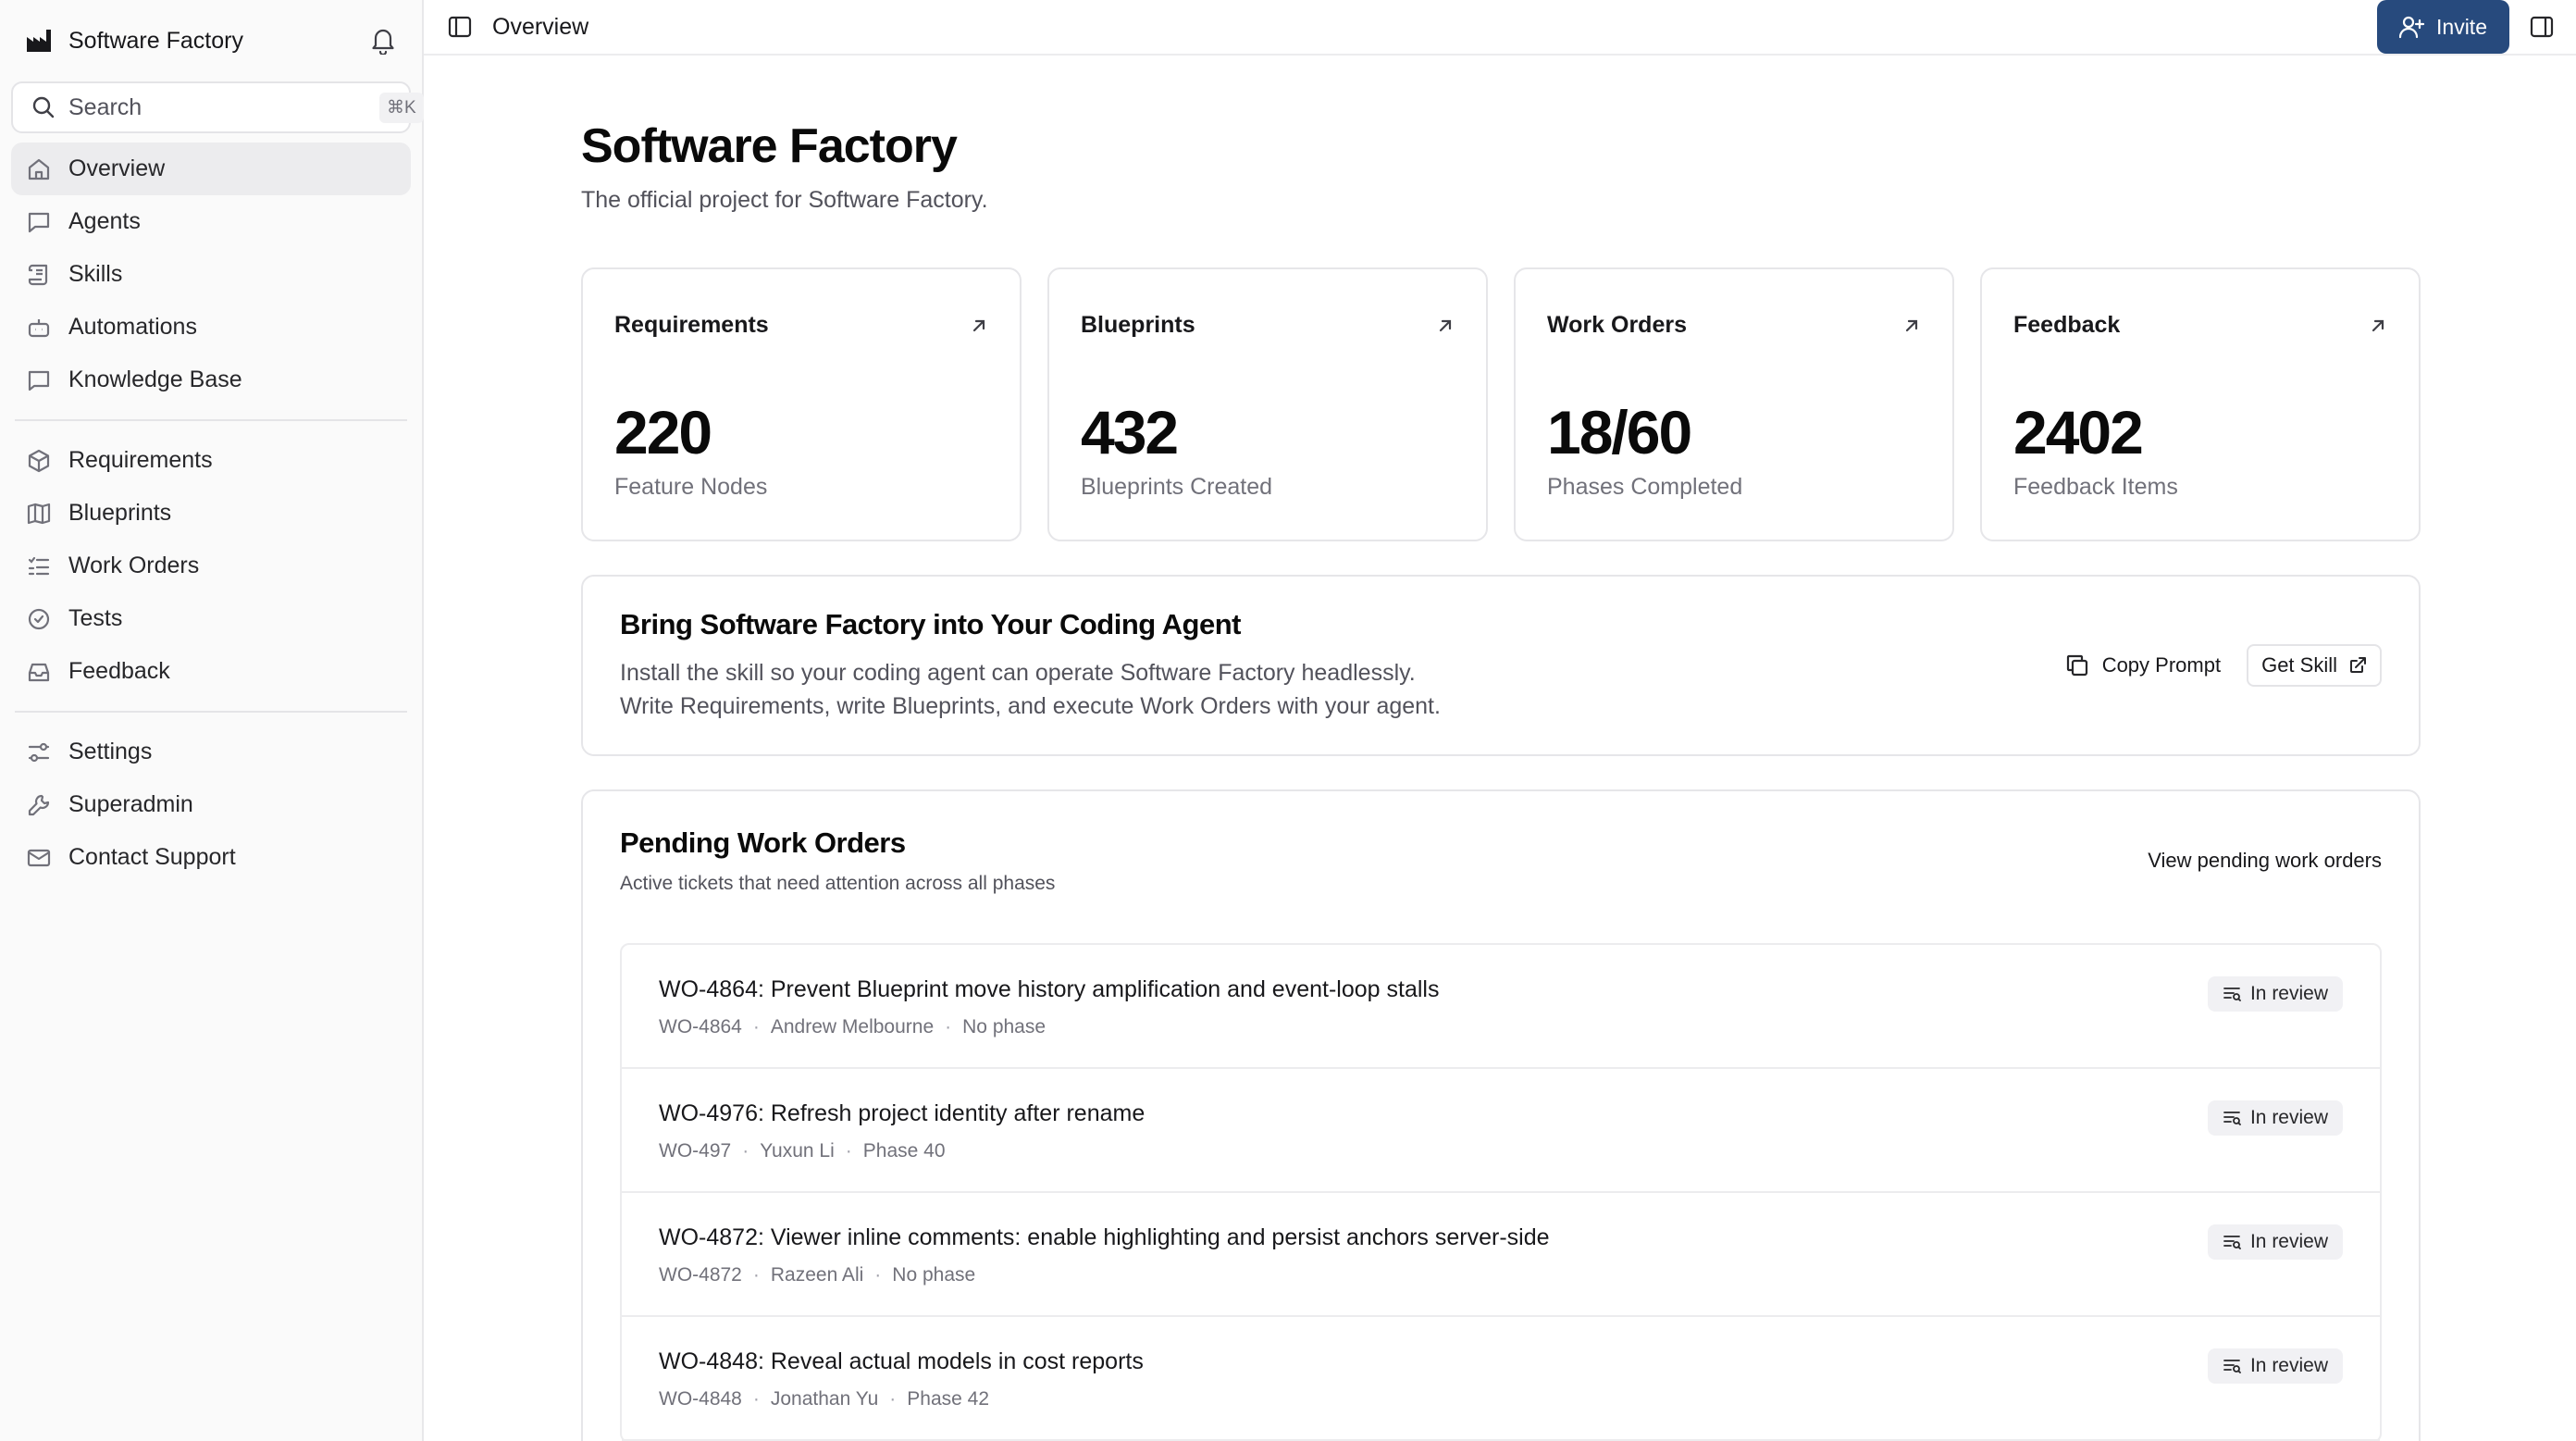 This screenshot has height=1441, width=2576. I want to click on sidebar-item-superadmin: Superadmin, so click(211, 804).